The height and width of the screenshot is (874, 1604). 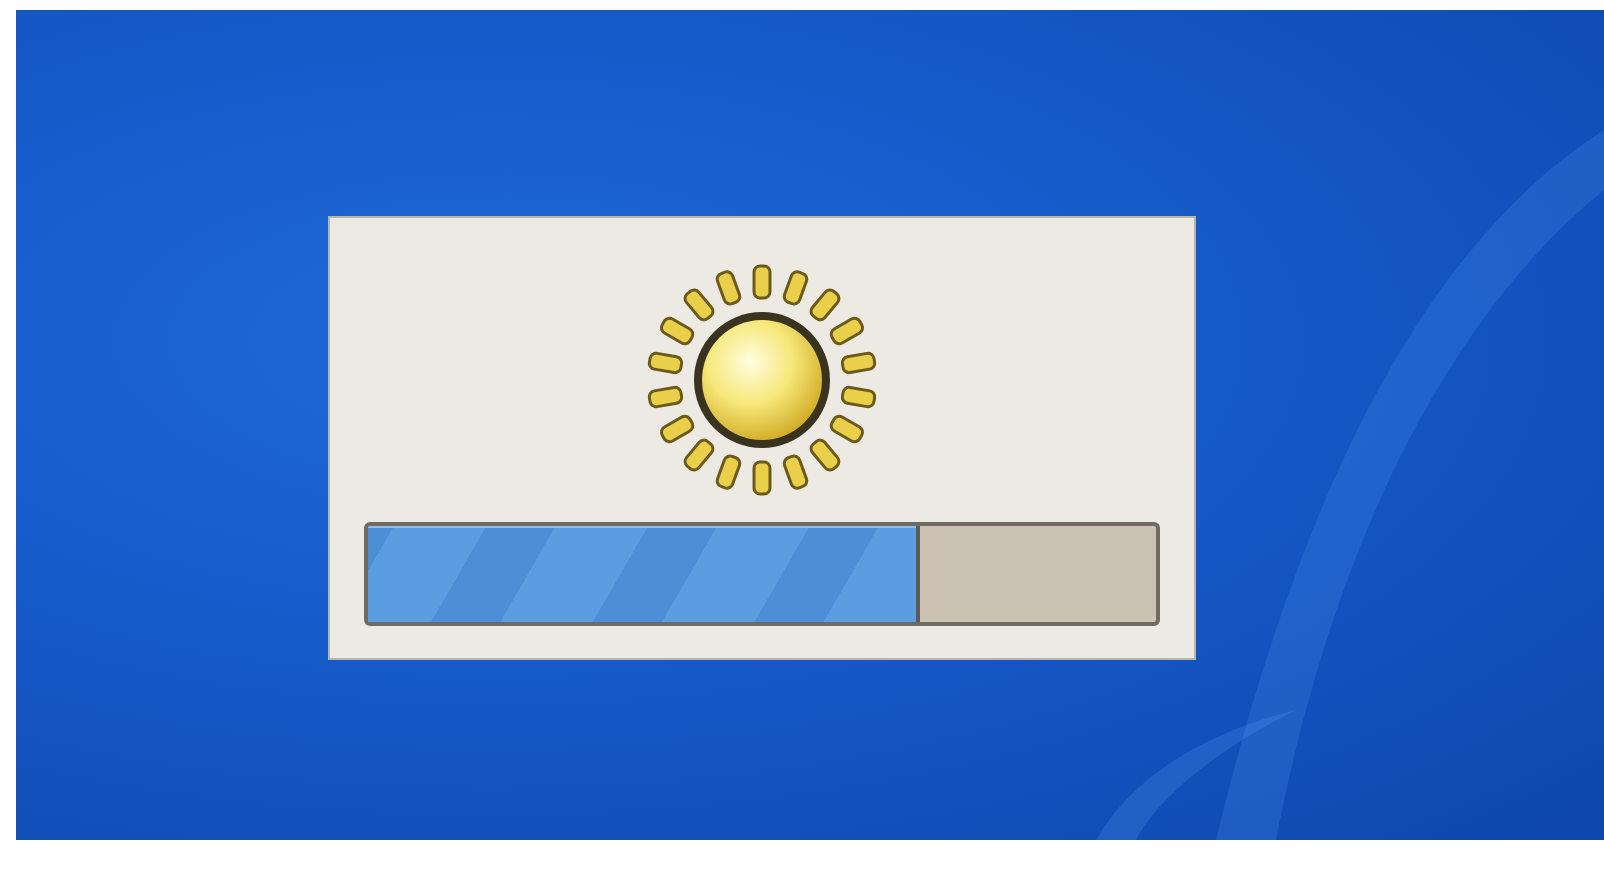 What do you see at coordinates (762, 380) in the screenshot?
I see `sun-icon` at bounding box center [762, 380].